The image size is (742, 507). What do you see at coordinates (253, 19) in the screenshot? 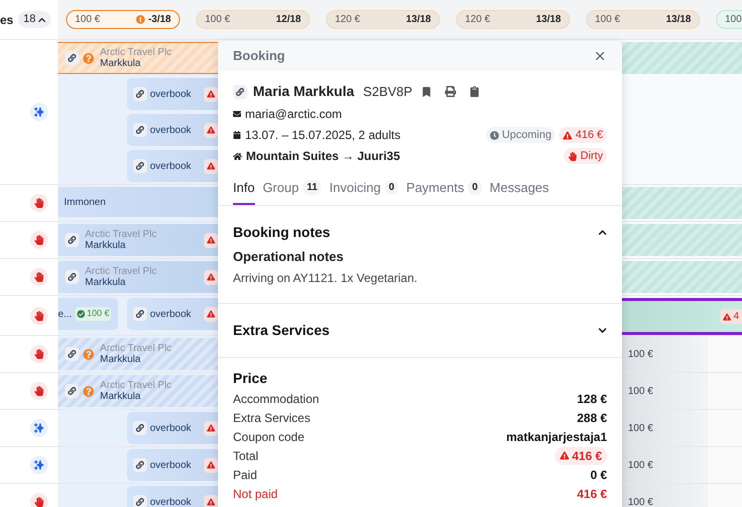
I see `capacity-pill: 100 € 12/18` at bounding box center [253, 19].